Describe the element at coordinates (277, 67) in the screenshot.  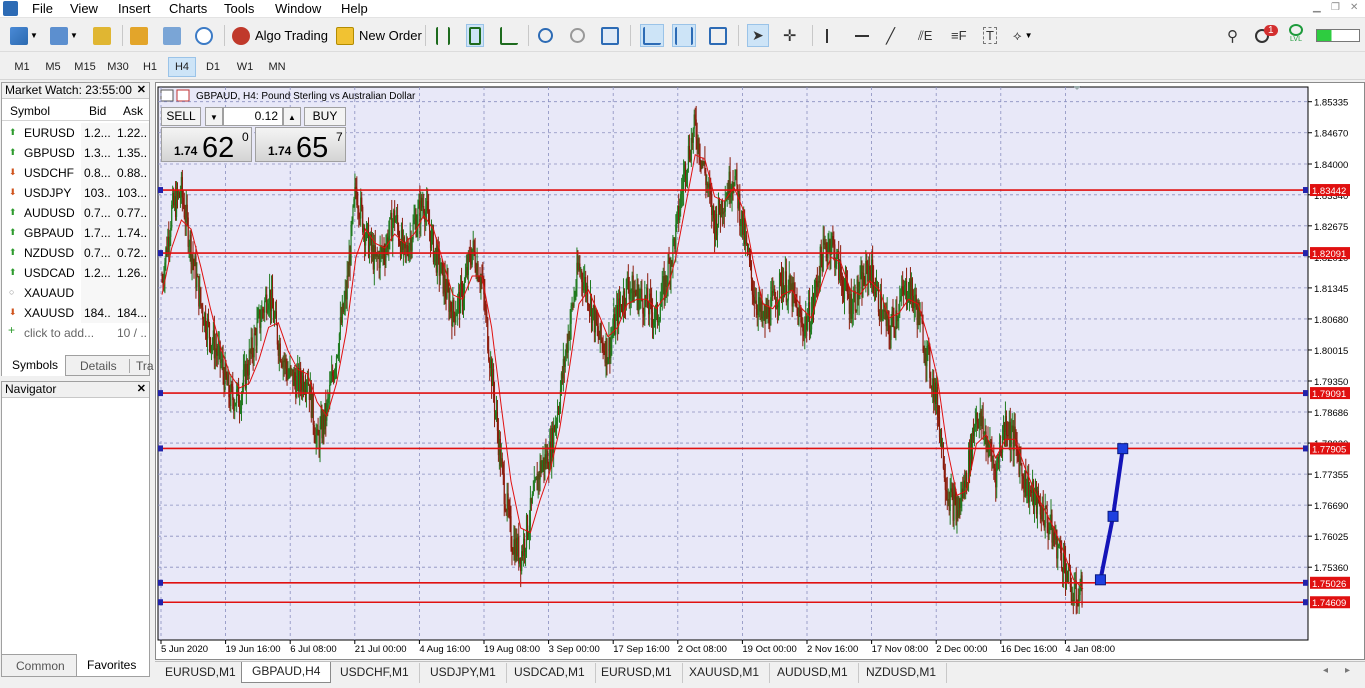
I see `timeframe-mn: MN` at that location.